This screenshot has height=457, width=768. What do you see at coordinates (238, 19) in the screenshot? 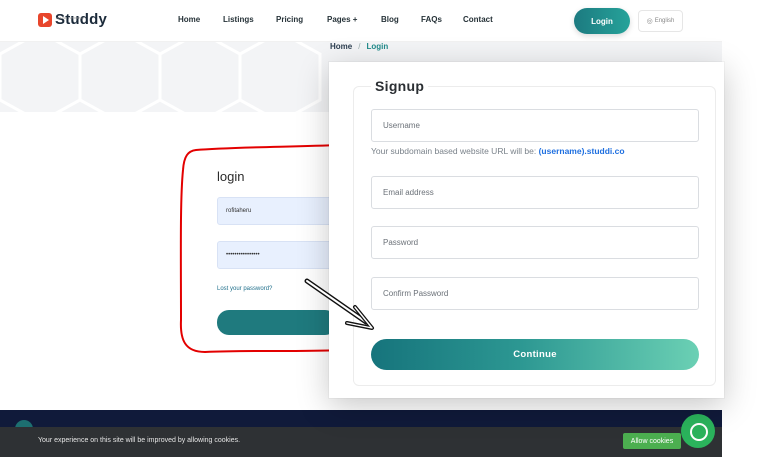
I see `nav-listings: Listings` at bounding box center [238, 19].